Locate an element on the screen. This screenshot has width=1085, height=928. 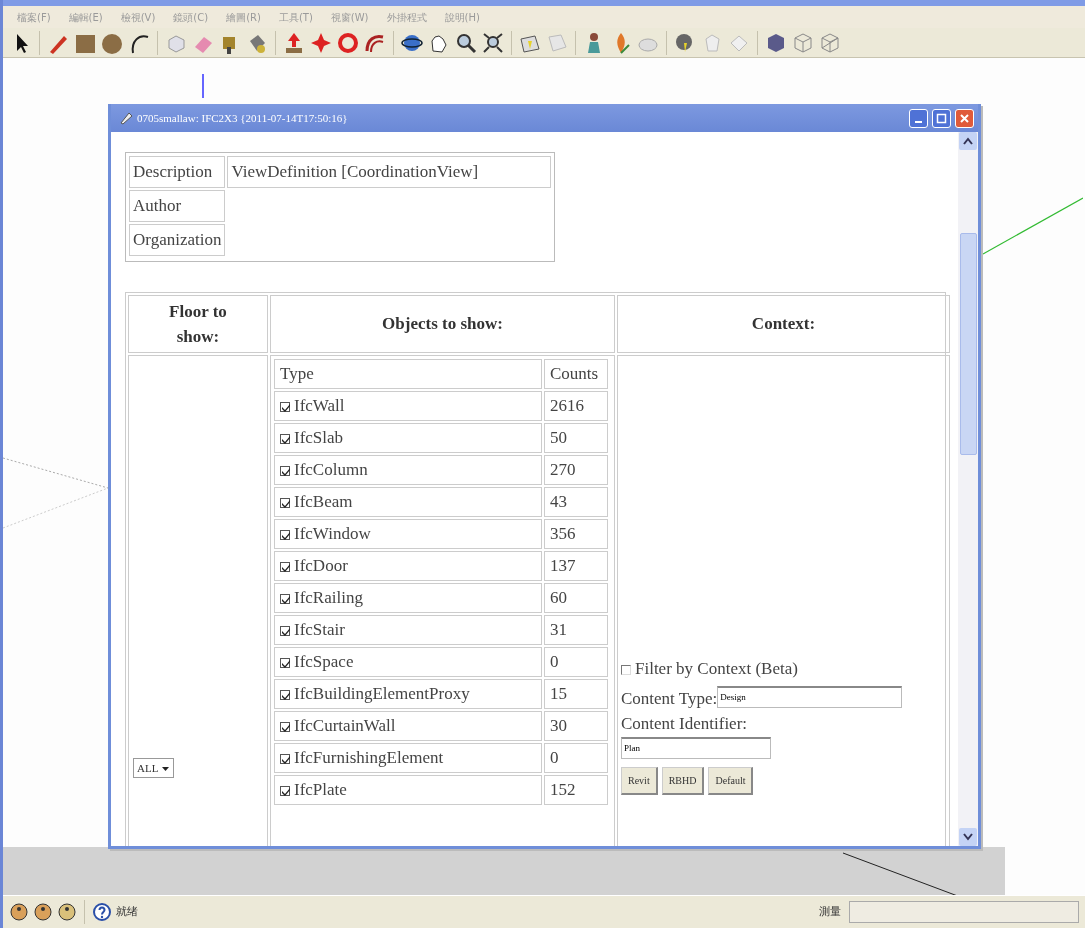
table-cell: 50 is located at coordinates (576, 438).